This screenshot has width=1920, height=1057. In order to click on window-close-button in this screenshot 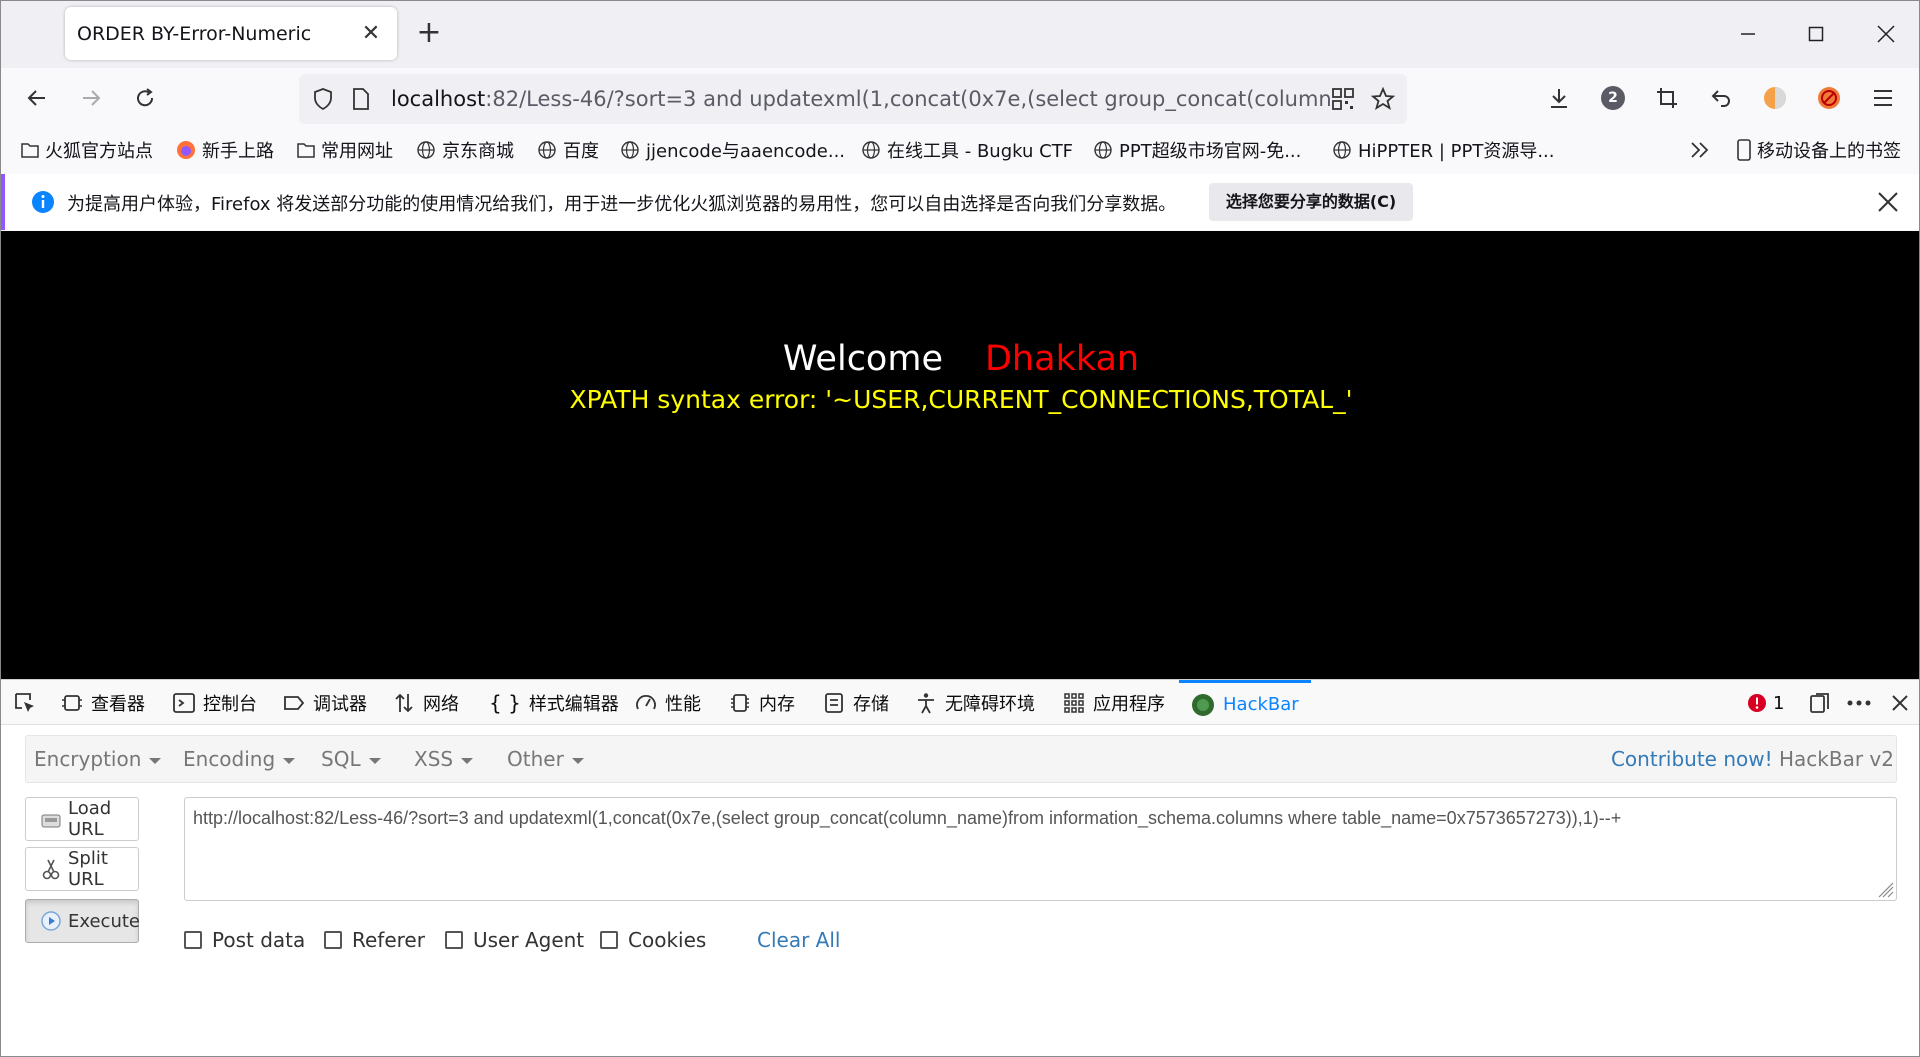, I will do `click(1886, 34)`.